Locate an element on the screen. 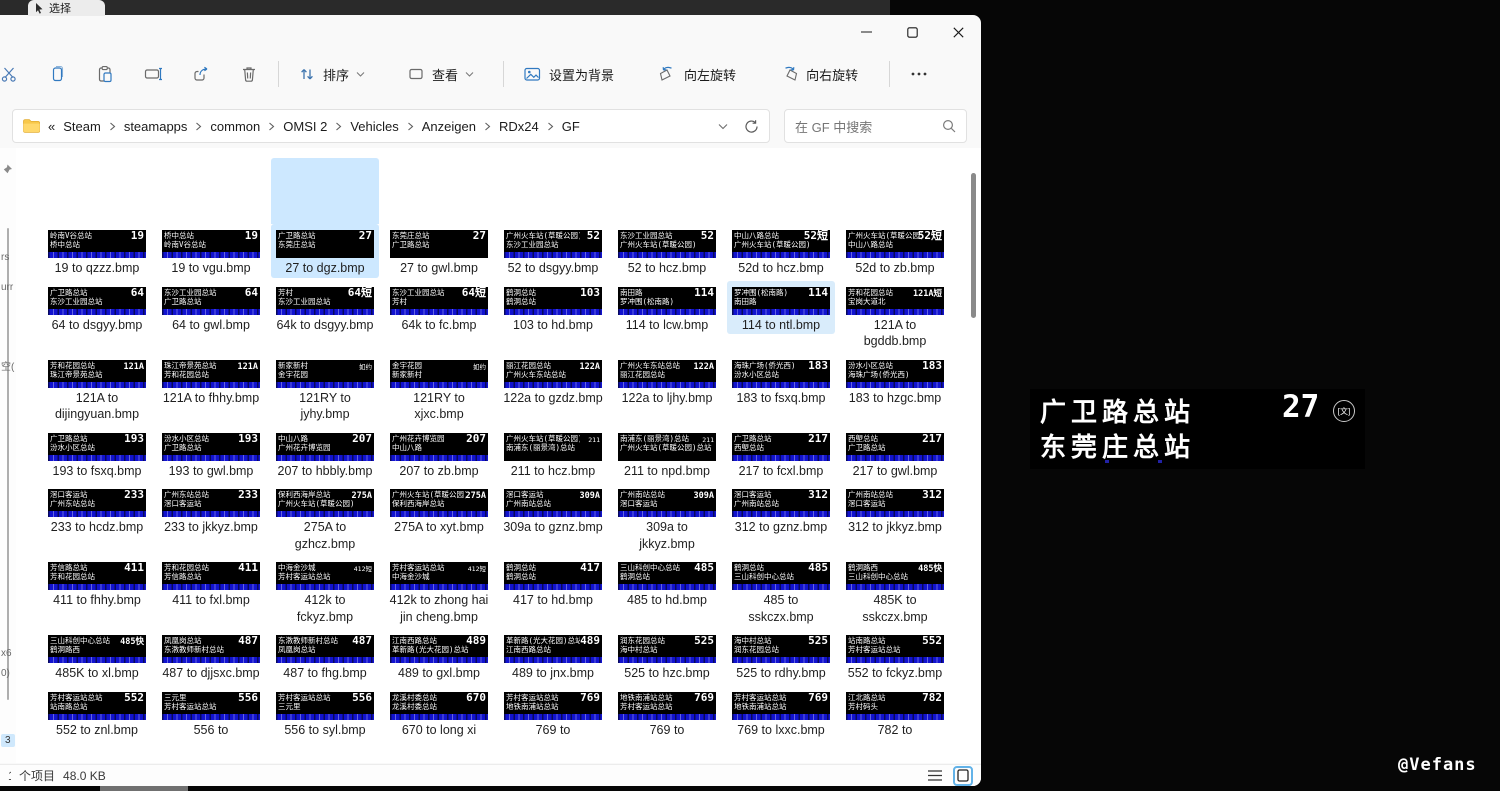 The width and height of the screenshot is (1500, 791). file-tile: 滘口客运站 广州南站总站 312 312 to gznz.bmp is located at coordinates (781, 510).